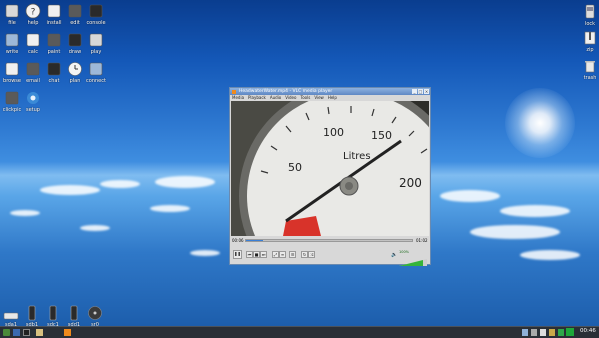 The height and width of the screenshot is (338, 599). What do you see at coordinates (39, 332) in the screenshot?
I see `files-button` at bounding box center [39, 332].